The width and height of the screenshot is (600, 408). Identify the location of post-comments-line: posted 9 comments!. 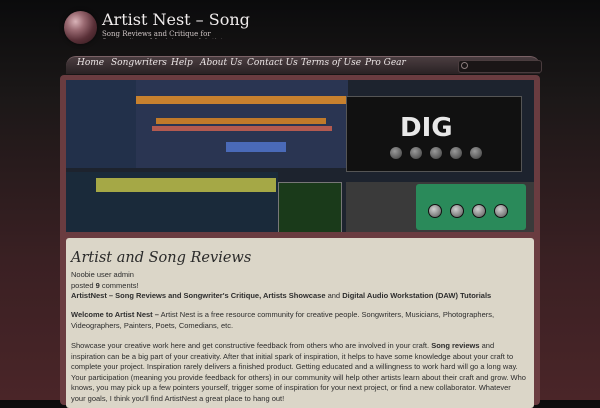
(105, 285).